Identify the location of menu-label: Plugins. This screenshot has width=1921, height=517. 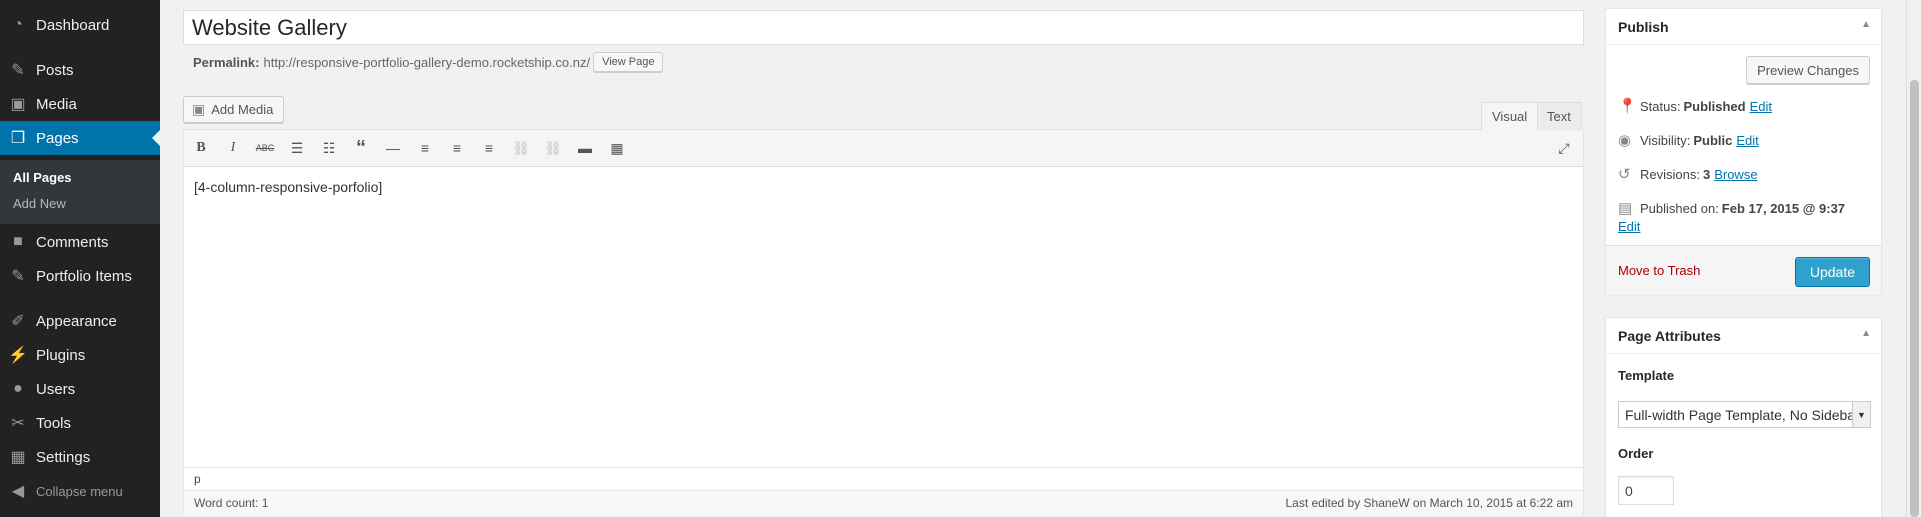
(61, 355).